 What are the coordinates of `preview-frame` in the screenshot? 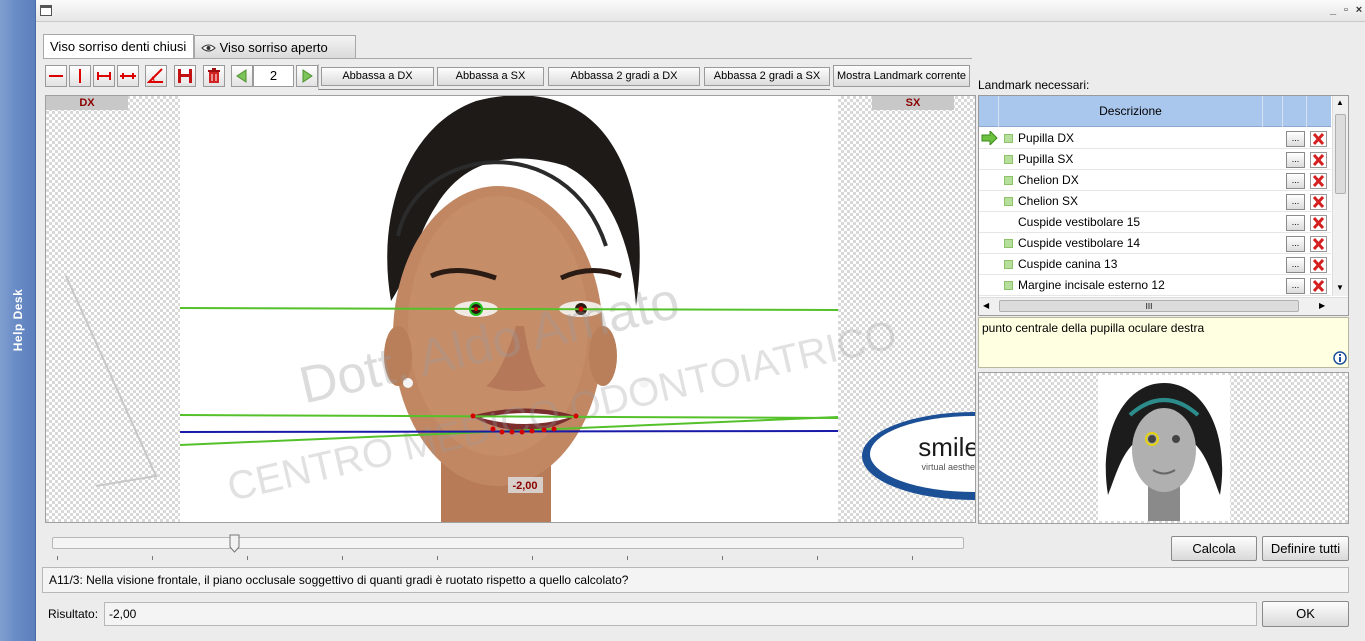 It's located at (1164, 448).